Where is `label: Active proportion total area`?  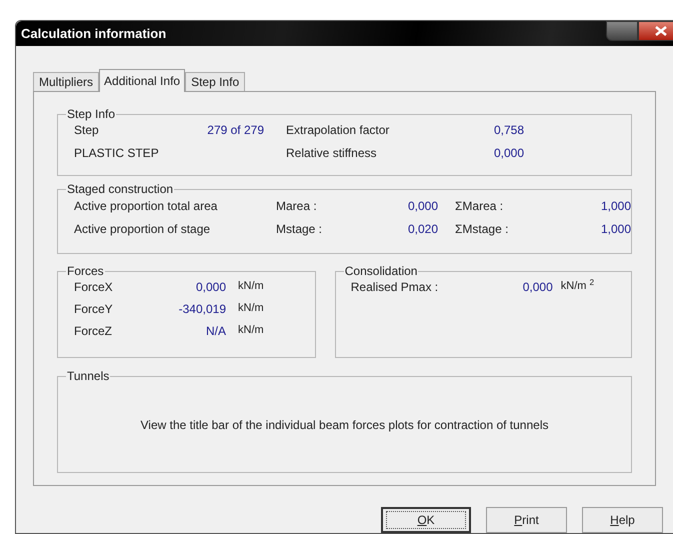
label: Active proportion total area is located at coordinates (146, 206).